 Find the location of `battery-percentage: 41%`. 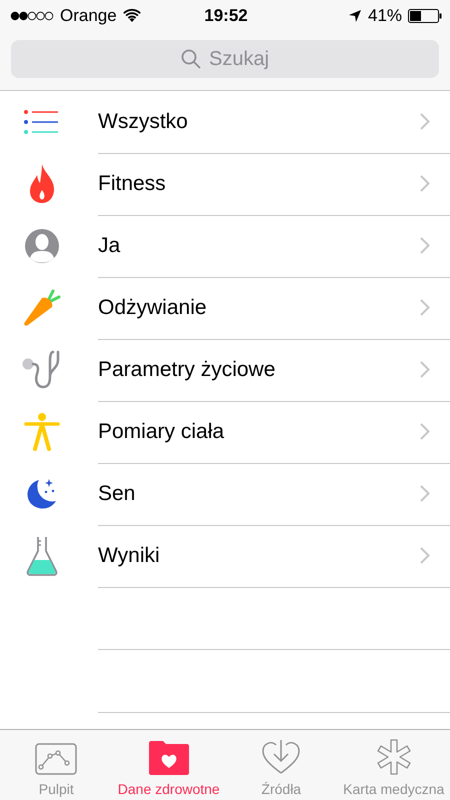

battery-percentage: 41% is located at coordinates (385, 16).